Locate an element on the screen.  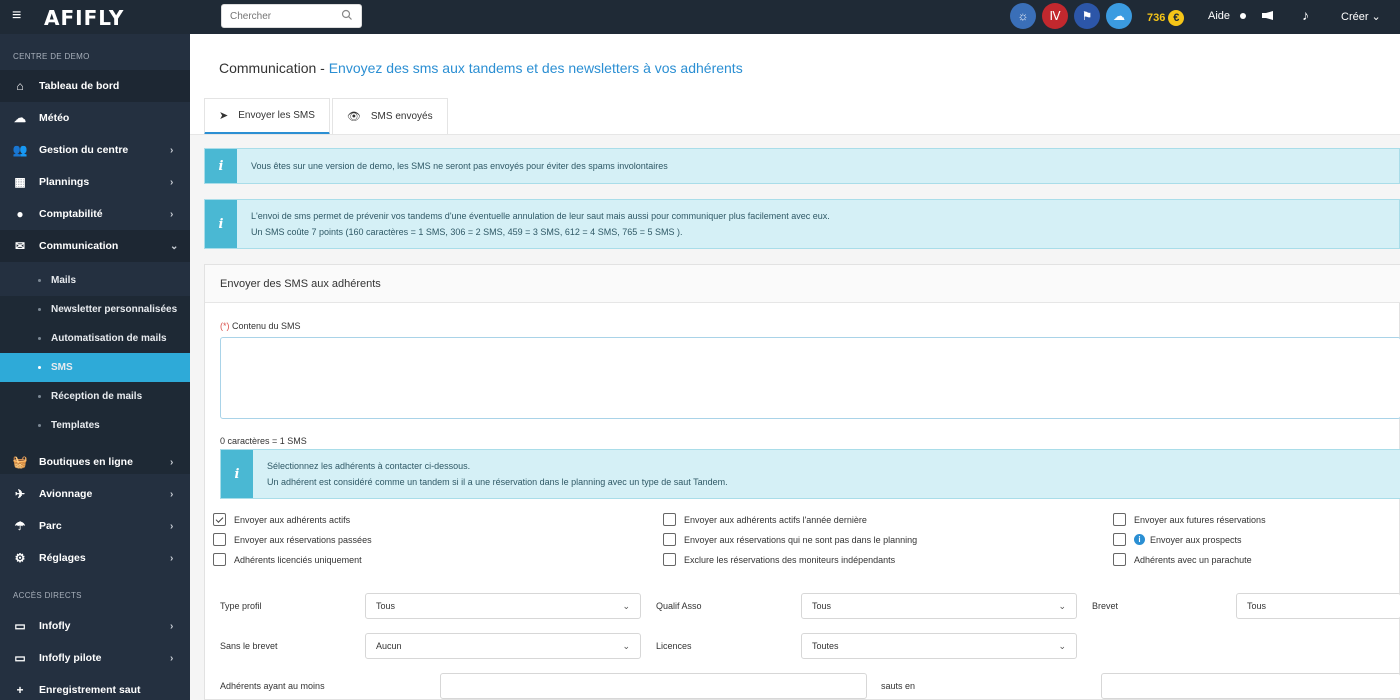
top-bar: ≡ AFIFLY ☼ Ⅳ ⚑ ☁ 736 € Aide ♪ Créer ⌄ is located at coordinates (700, 17).